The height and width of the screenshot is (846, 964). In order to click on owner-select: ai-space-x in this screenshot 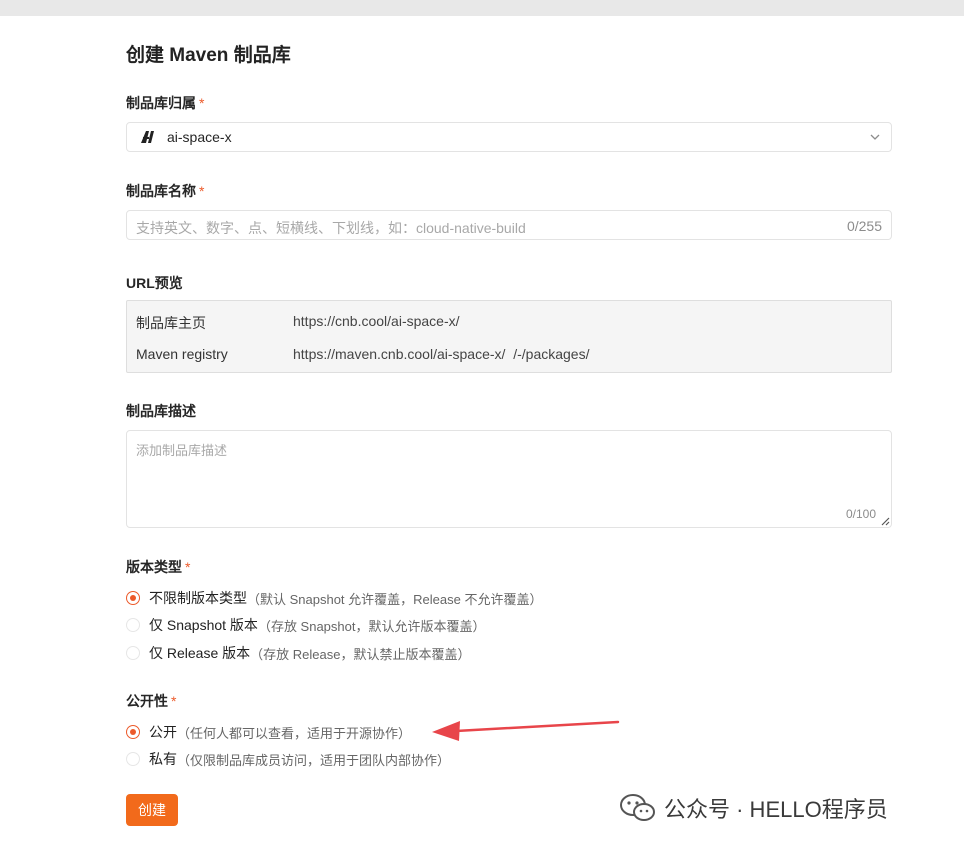, I will do `click(509, 137)`.